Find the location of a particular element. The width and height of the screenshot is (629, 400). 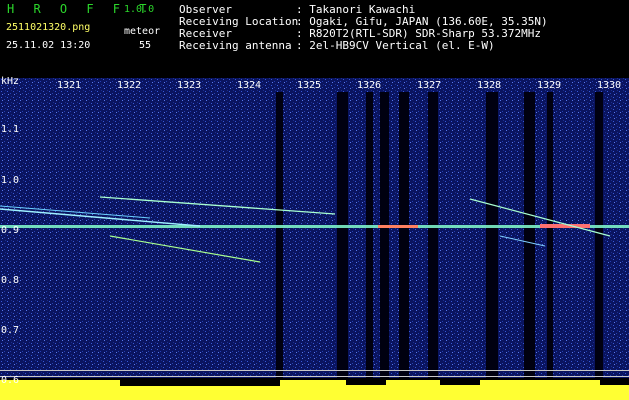

capture-datetime: 25.11.02 13:20 is located at coordinates (48, 45).